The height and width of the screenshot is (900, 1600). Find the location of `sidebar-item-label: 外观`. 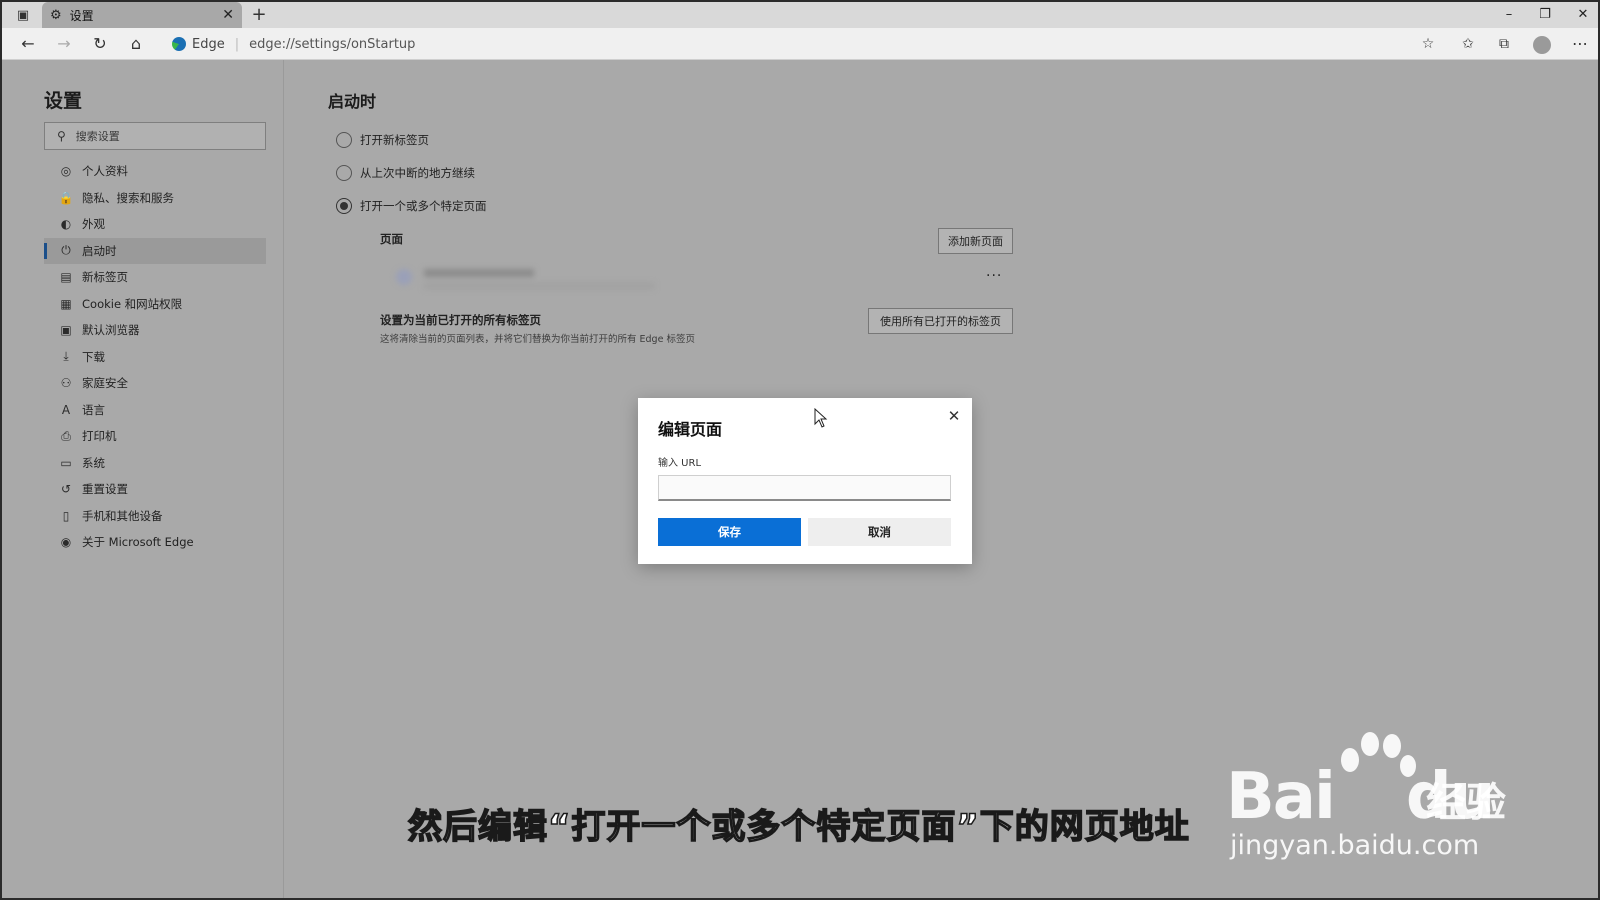

sidebar-item-label: 外观 is located at coordinates (93, 224).